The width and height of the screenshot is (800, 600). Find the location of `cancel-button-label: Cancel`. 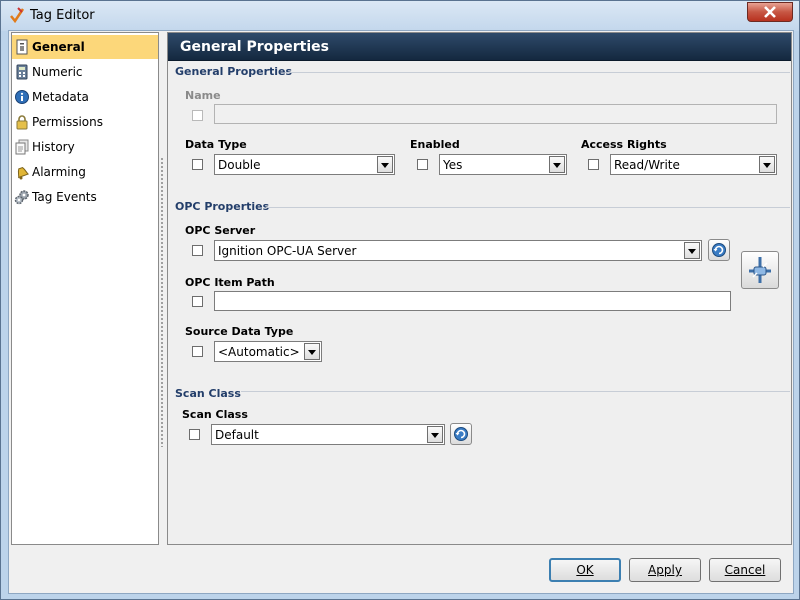

cancel-button-label: Cancel is located at coordinates (745, 570).